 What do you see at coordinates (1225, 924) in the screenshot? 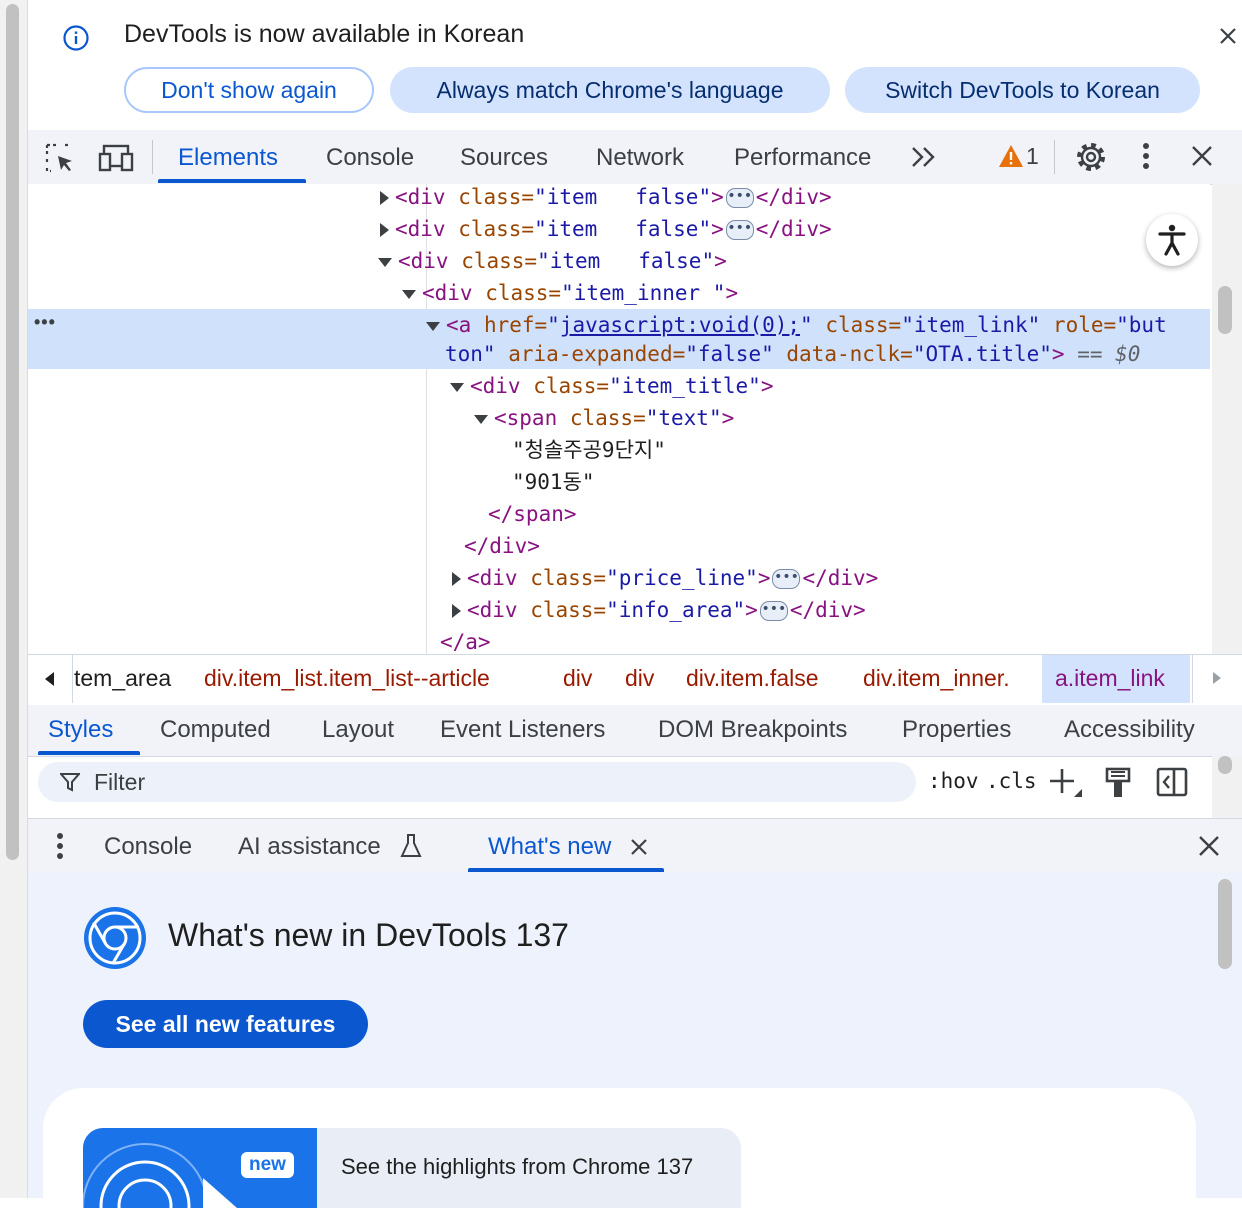
I see `whats-new-scrollbar-thumb` at bounding box center [1225, 924].